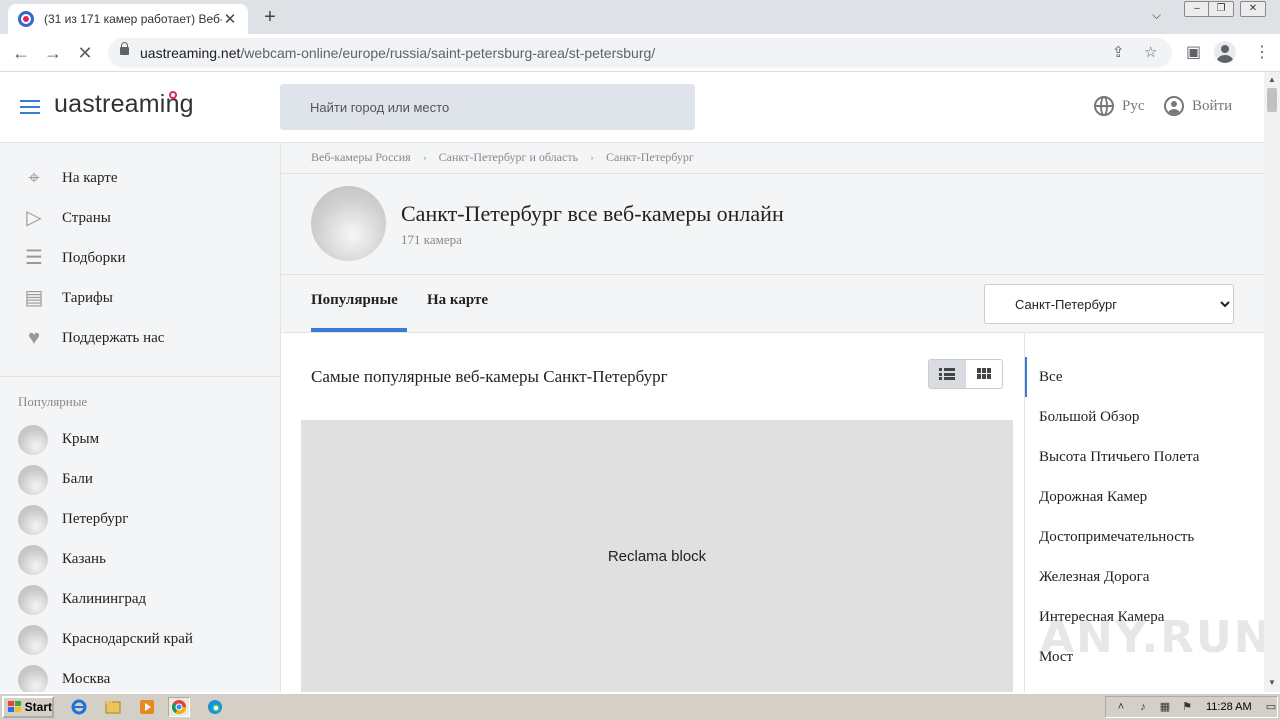  Describe the element at coordinates (34, 218) in the screenshot. I see `tv-icon: ▷` at that location.